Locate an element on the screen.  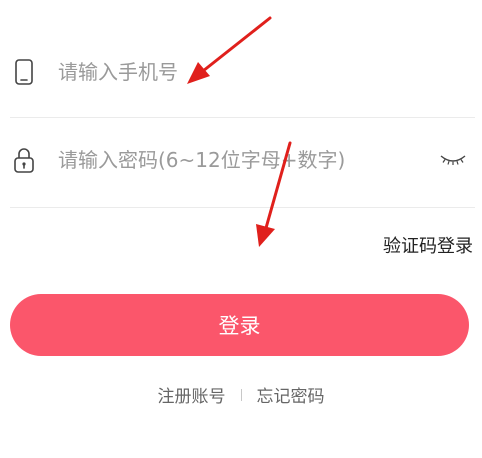
sms-login-link: 验证码登录 is located at coordinates (428, 245).